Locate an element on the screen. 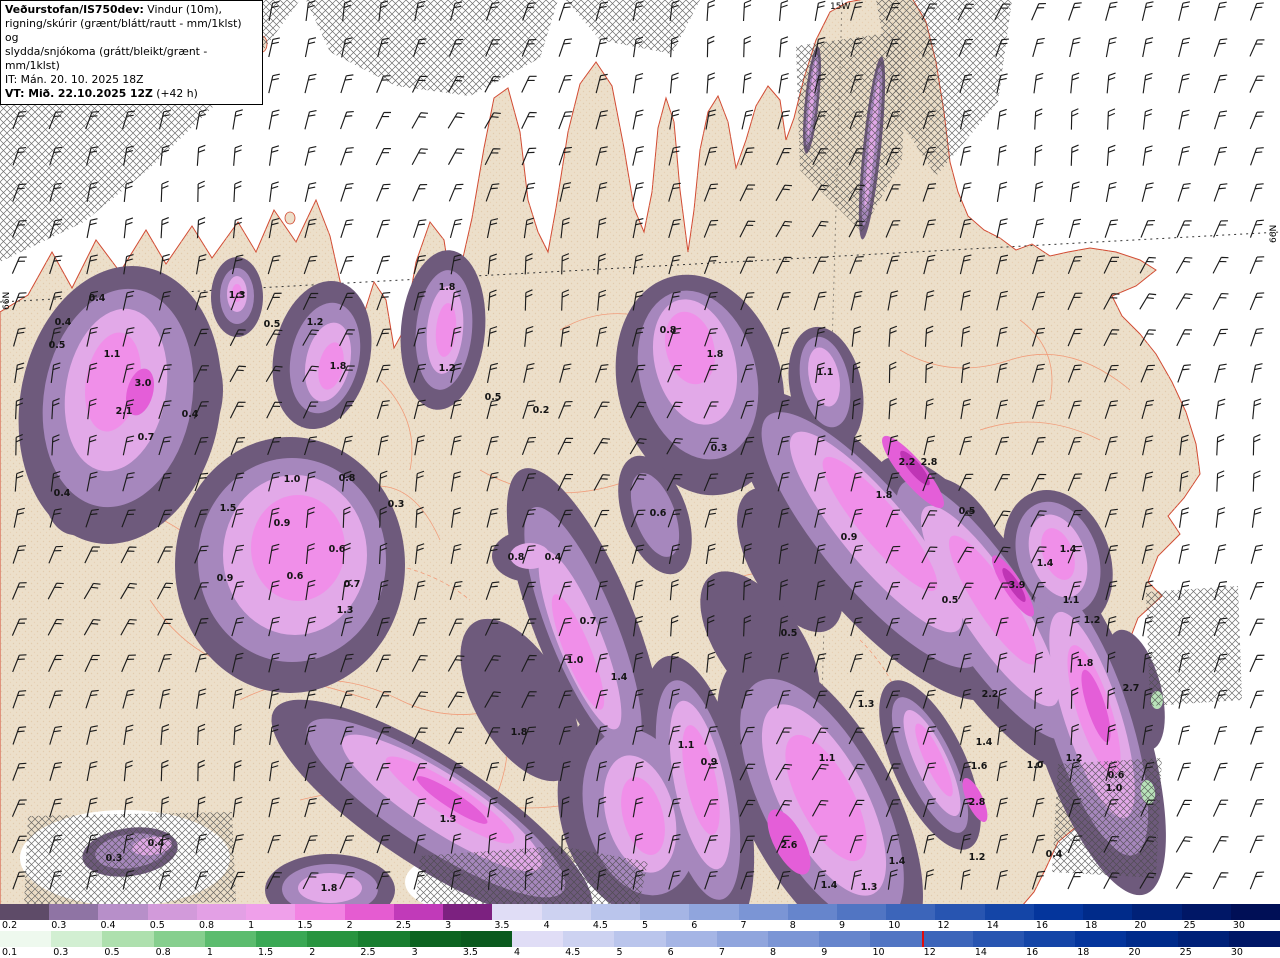 The image size is (1280, 958). snow-scale-value: 10 is located at coordinates (878, 952).